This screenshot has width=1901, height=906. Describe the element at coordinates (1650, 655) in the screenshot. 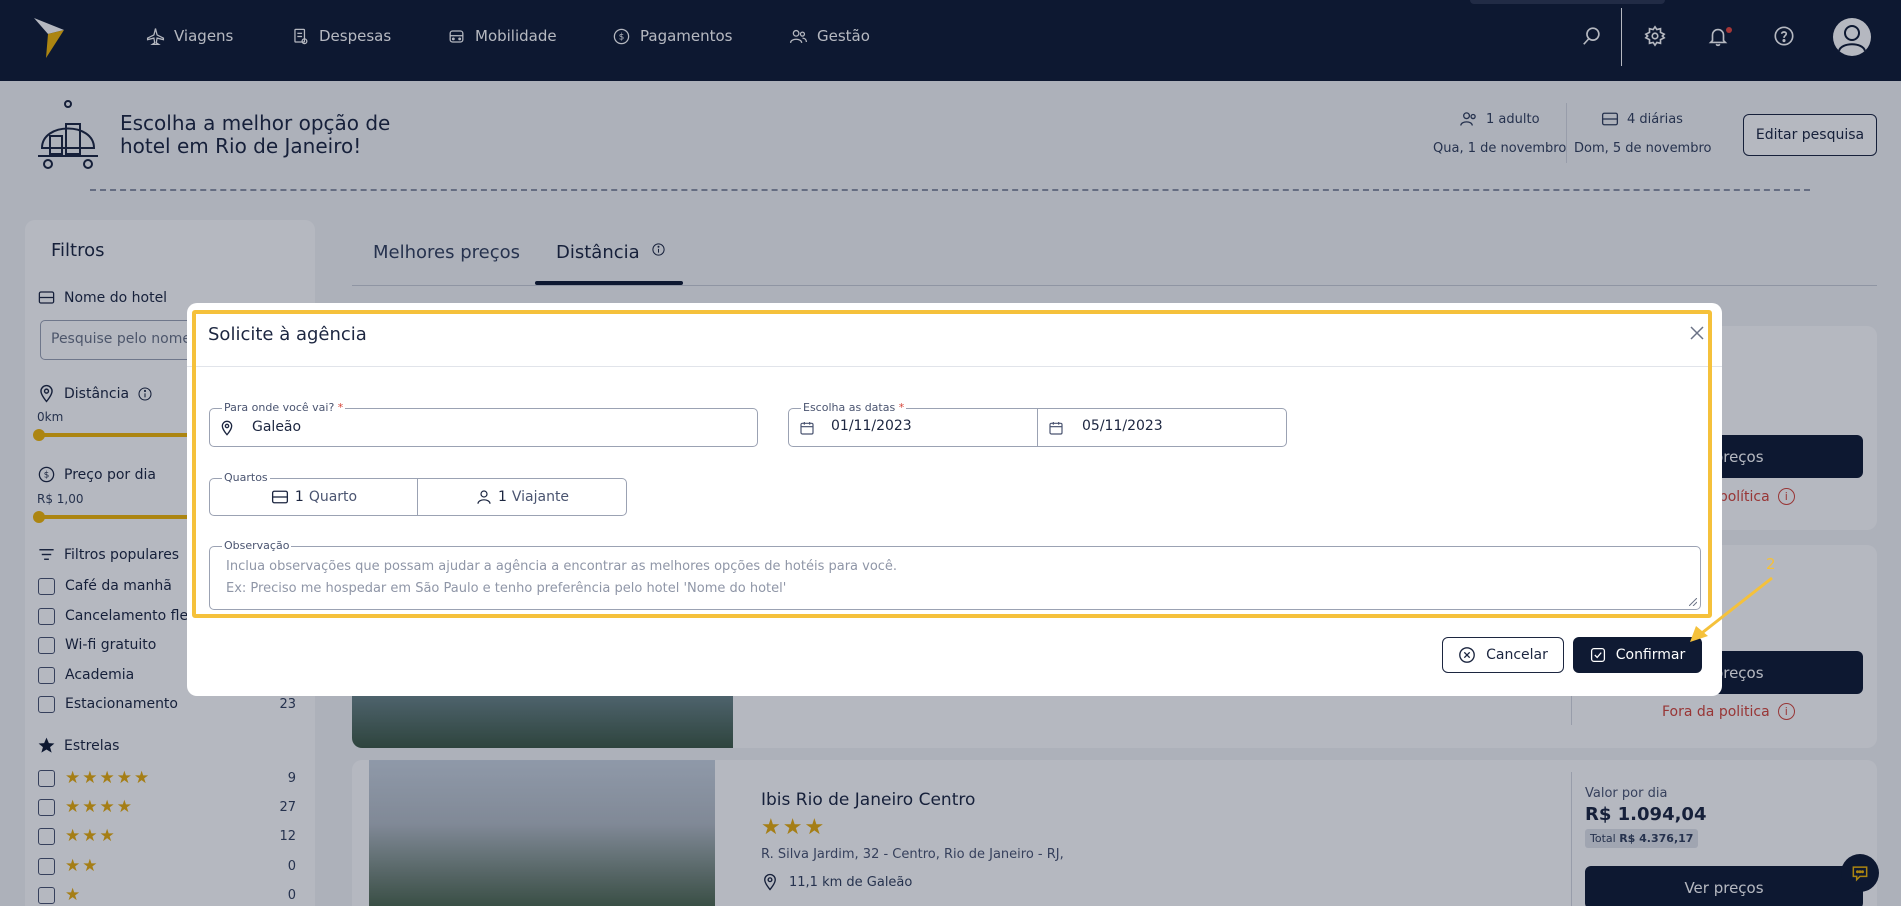

I see `confirm-label: Confirmar` at that location.